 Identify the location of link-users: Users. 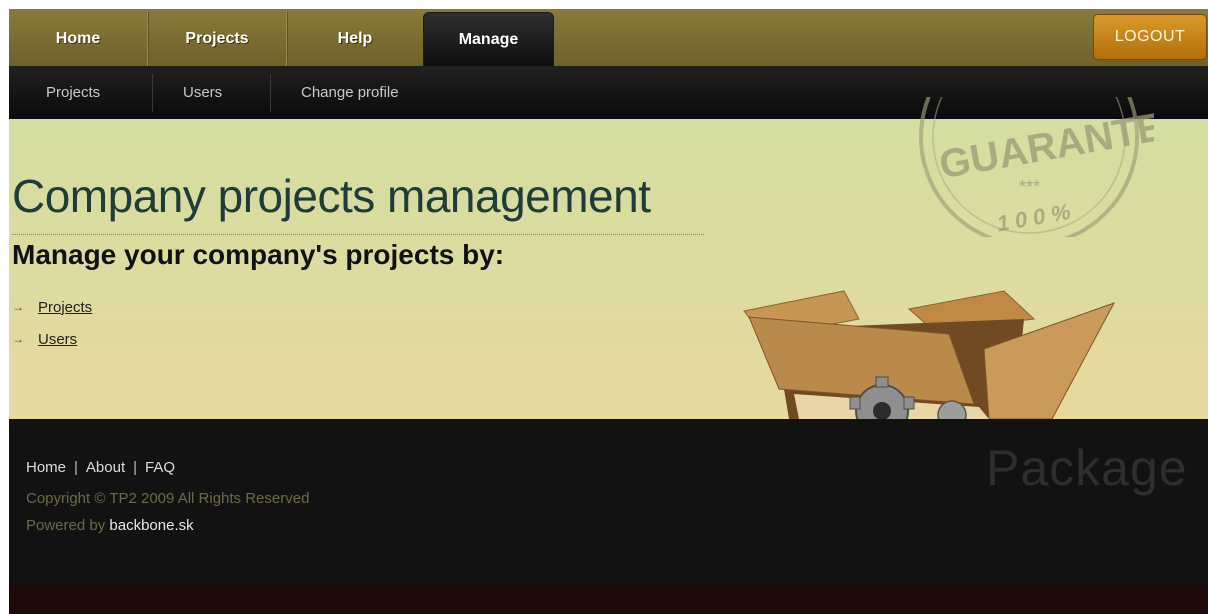
(57, 339).